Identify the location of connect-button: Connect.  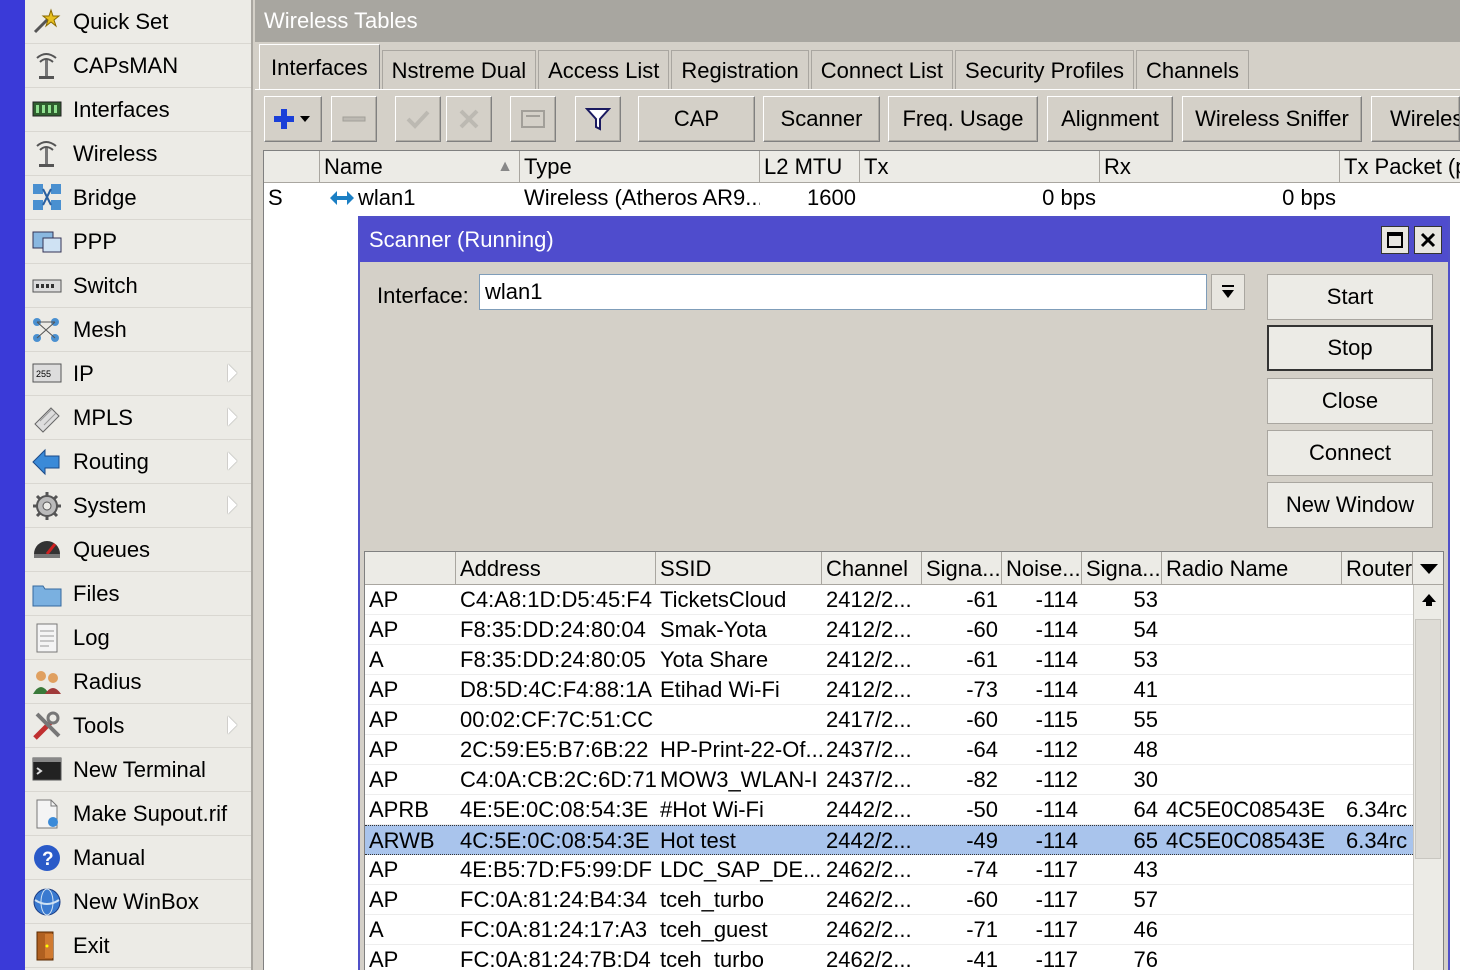
(1350, 453).